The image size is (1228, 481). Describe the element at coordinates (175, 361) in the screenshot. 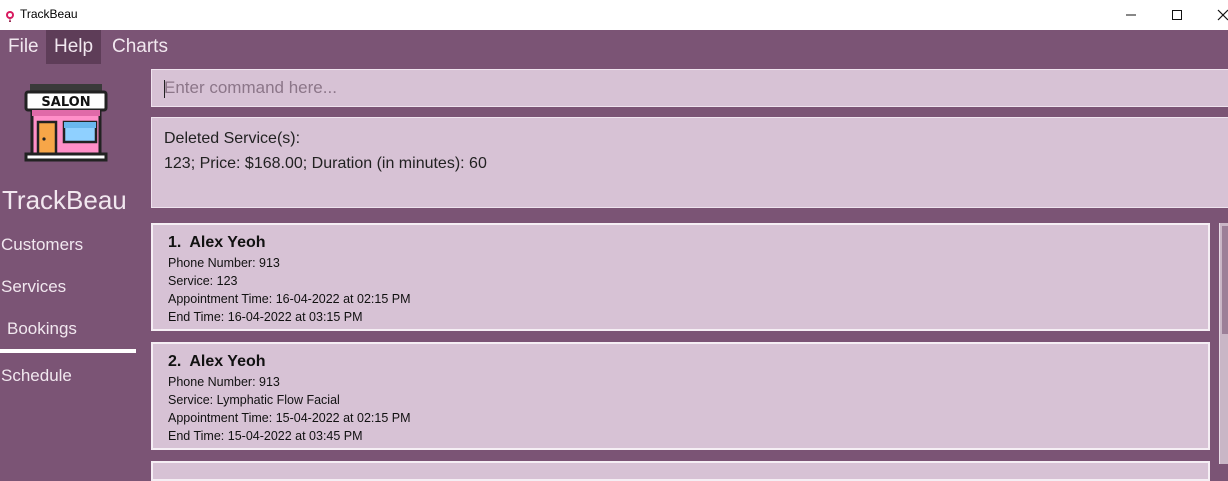

I see `booking-index: 2.` at that location.